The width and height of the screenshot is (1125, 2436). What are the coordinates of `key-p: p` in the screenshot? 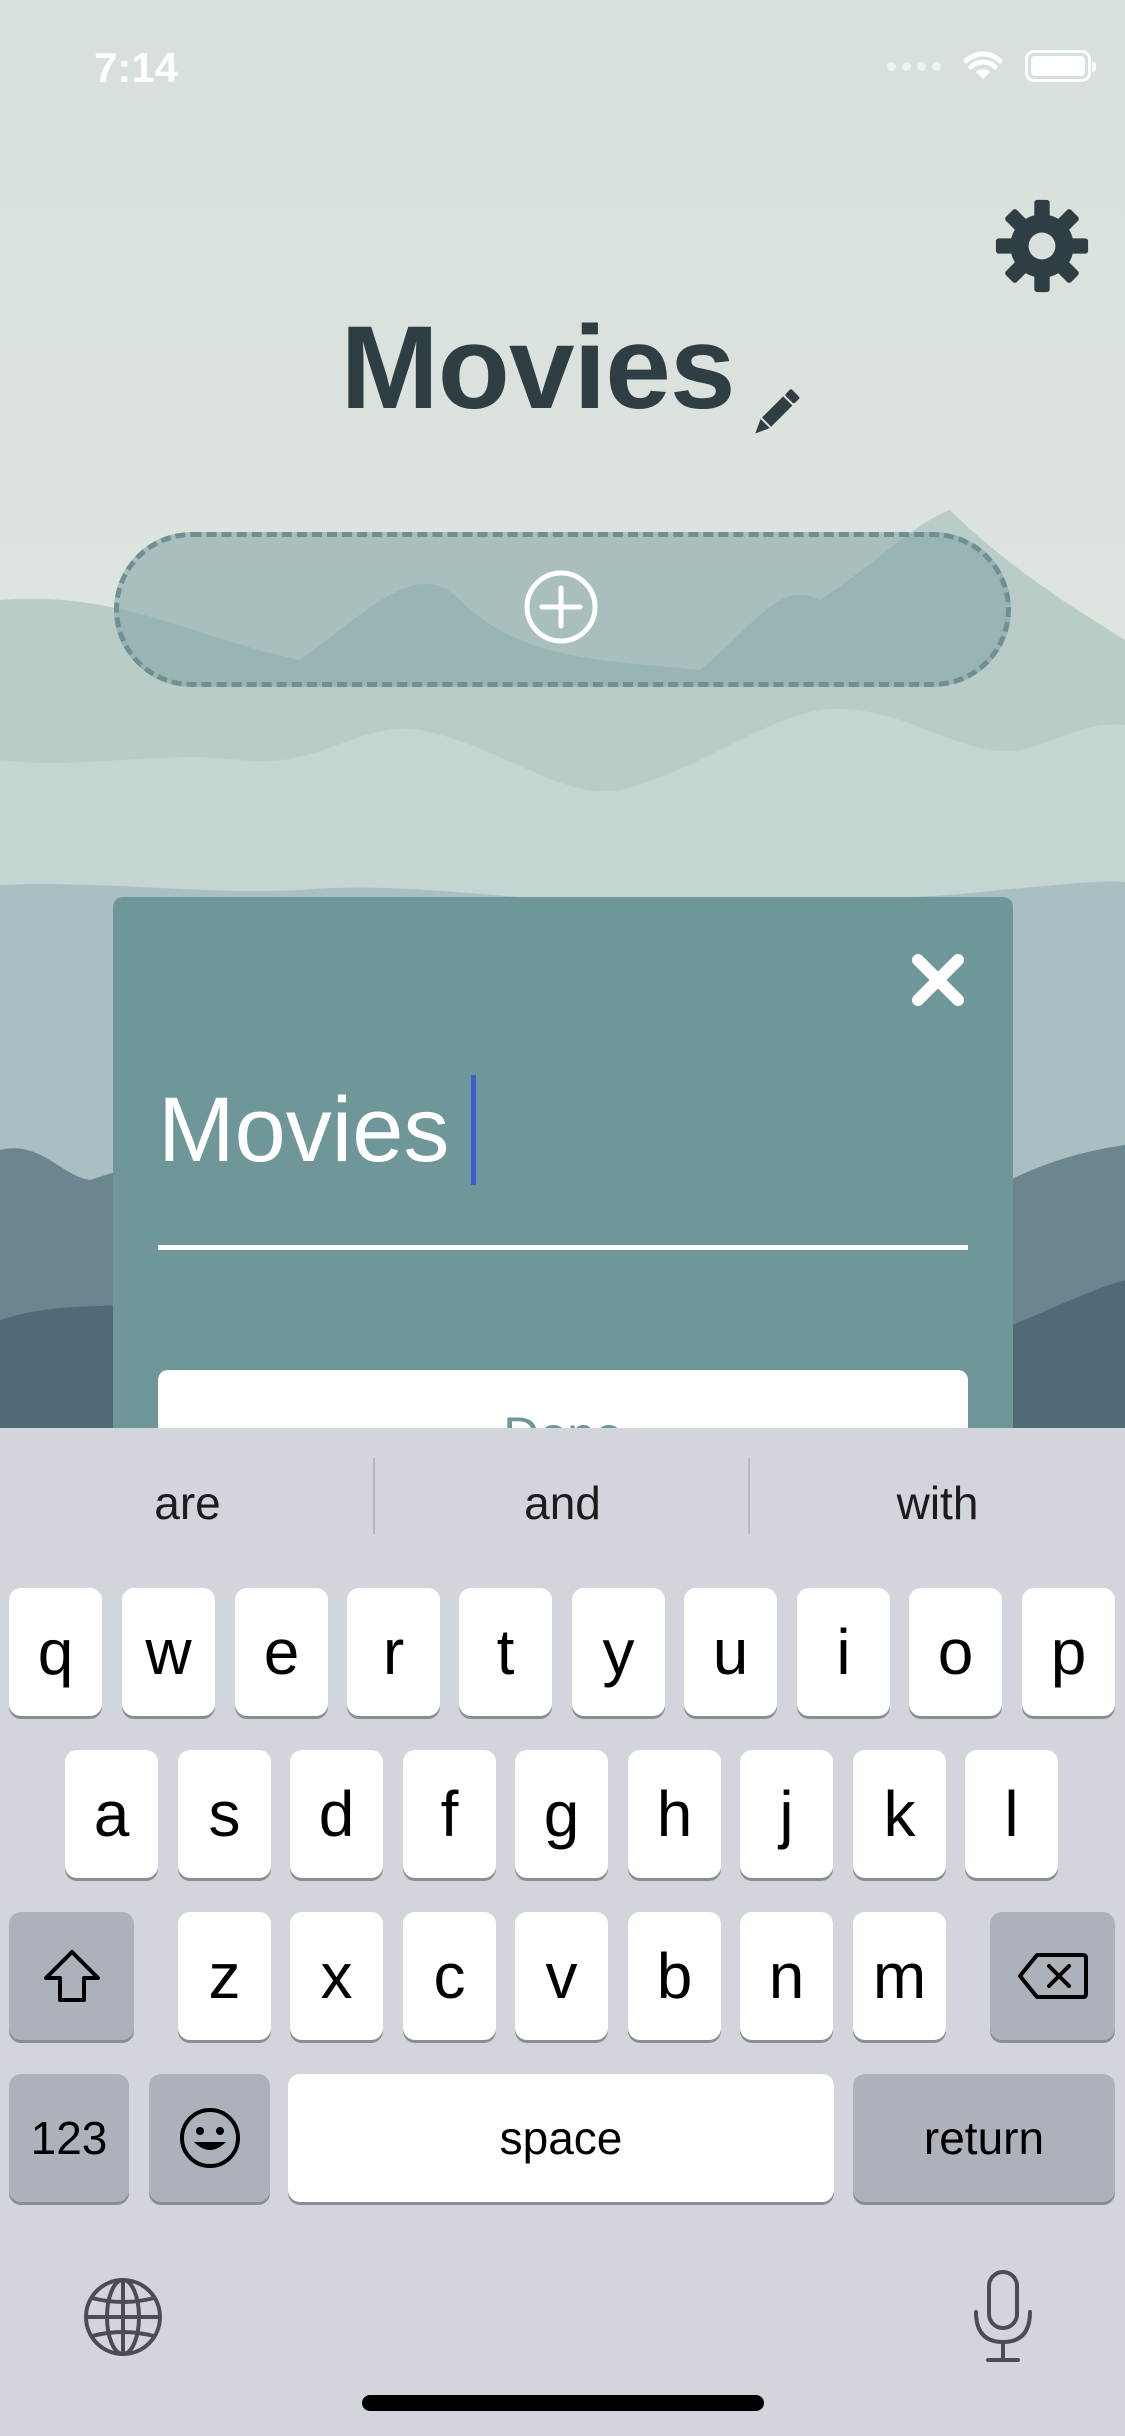 It's located at (1068, 1652).